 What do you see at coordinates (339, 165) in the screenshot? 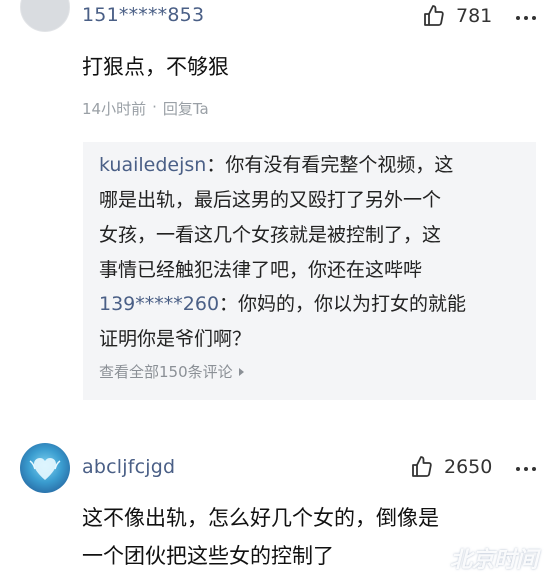
I see `reply-text-line: 你有没有看完整个视频，这` at bounding box center [339, 165].